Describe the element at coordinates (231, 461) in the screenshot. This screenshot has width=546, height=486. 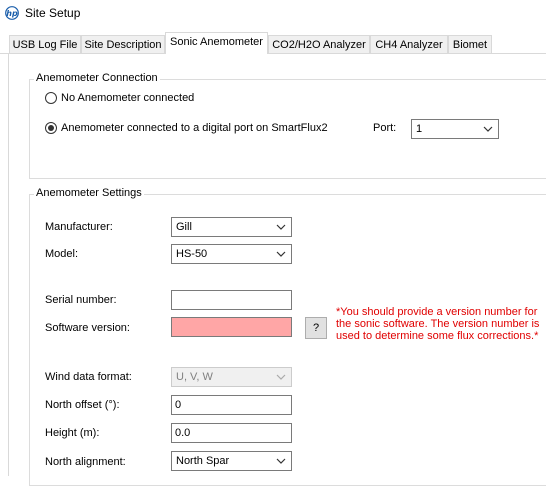
I see `north-alignment-select: North Spar` at that location.